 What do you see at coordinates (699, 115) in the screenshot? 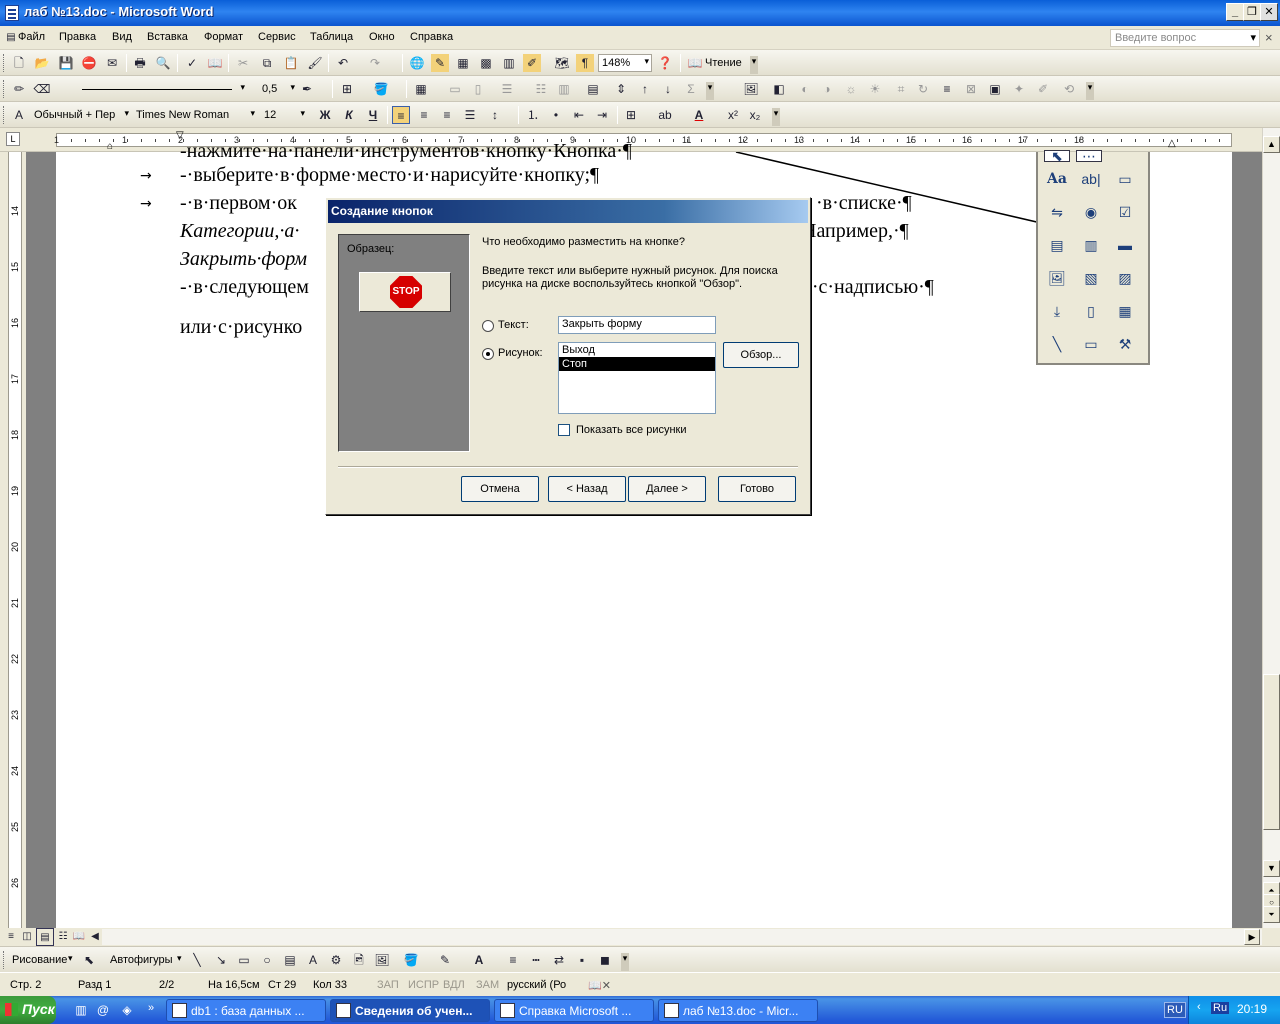
I see `font-color-icon: A` at bounding box center [699, 115].